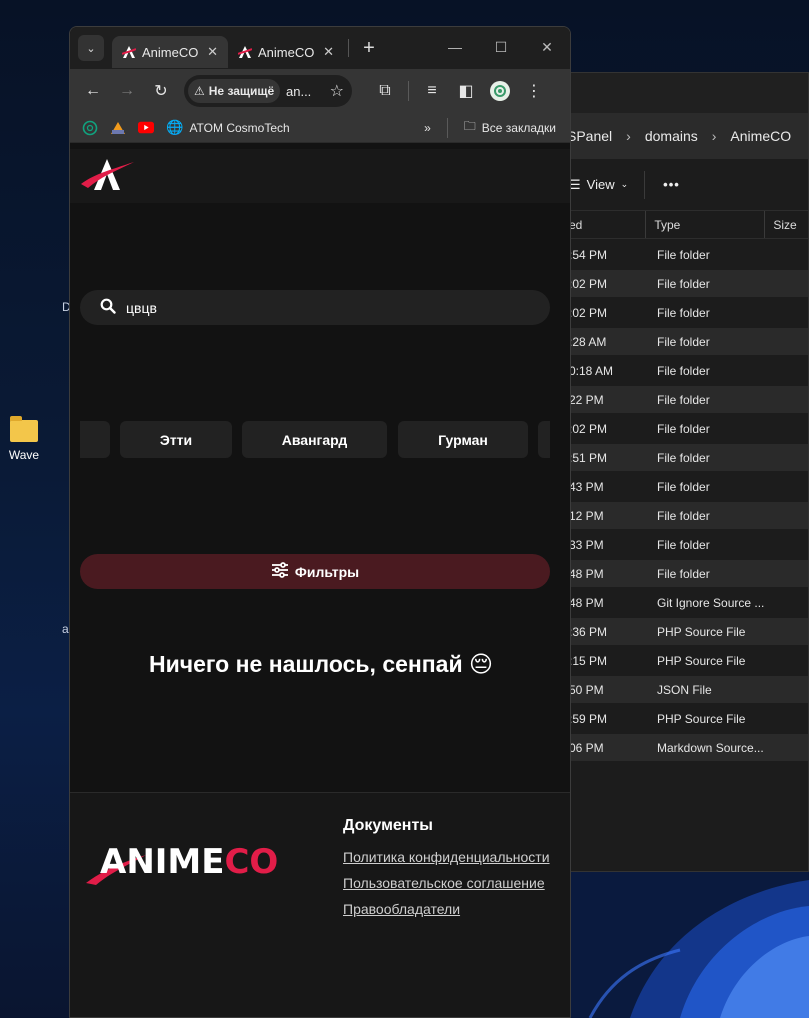  What do you see at coordinates (671, 136) in the screenshot?
I see `breadcrumb-item-domains: domains` at bounding box center [671, 136].